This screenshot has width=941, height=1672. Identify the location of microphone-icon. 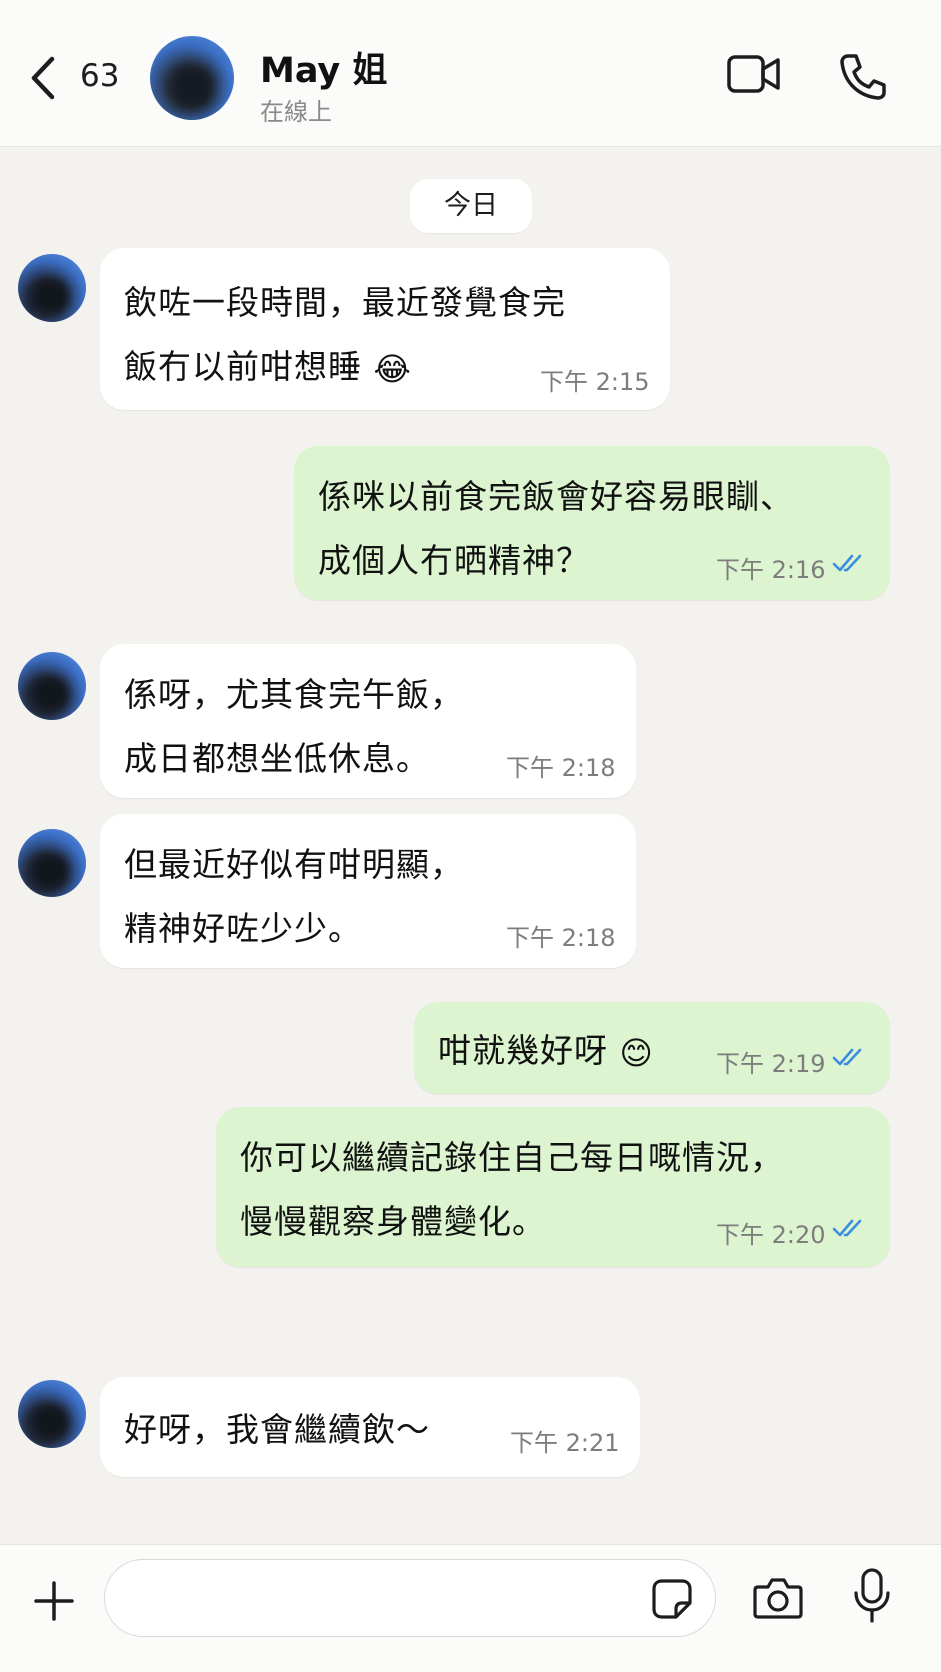
(872, 1595).